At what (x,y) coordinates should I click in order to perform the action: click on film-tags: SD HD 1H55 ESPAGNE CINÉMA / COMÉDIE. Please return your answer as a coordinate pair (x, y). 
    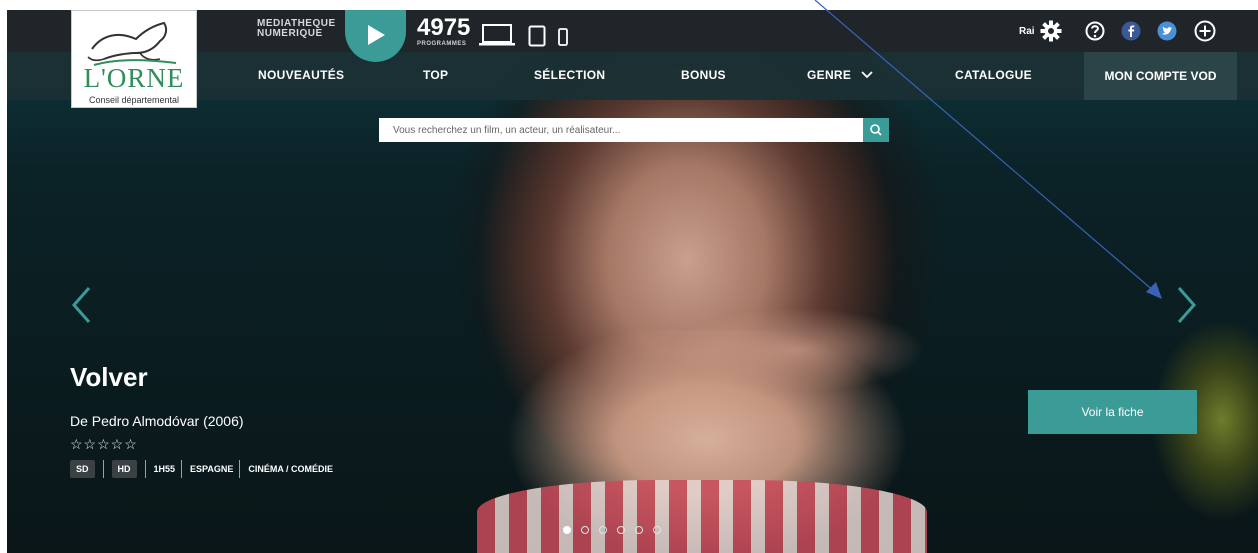
    Looking at the image, I should click on (204, 469).